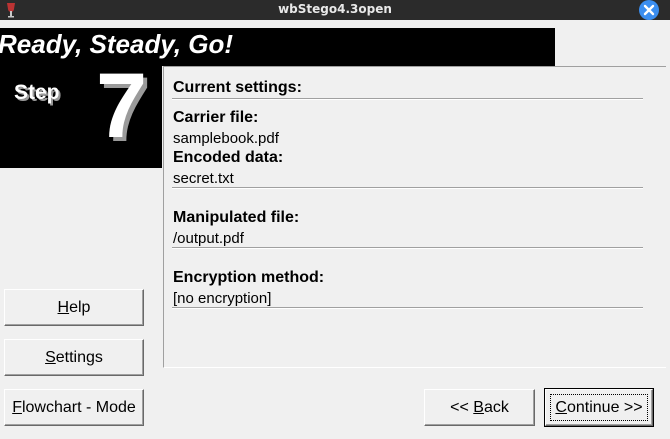 The height and width of the screenshot is (439, 670). Describe the element at coordinates (228, 157) in the screenshot. I see `encoded-data-label: Encoded data:` at that location.